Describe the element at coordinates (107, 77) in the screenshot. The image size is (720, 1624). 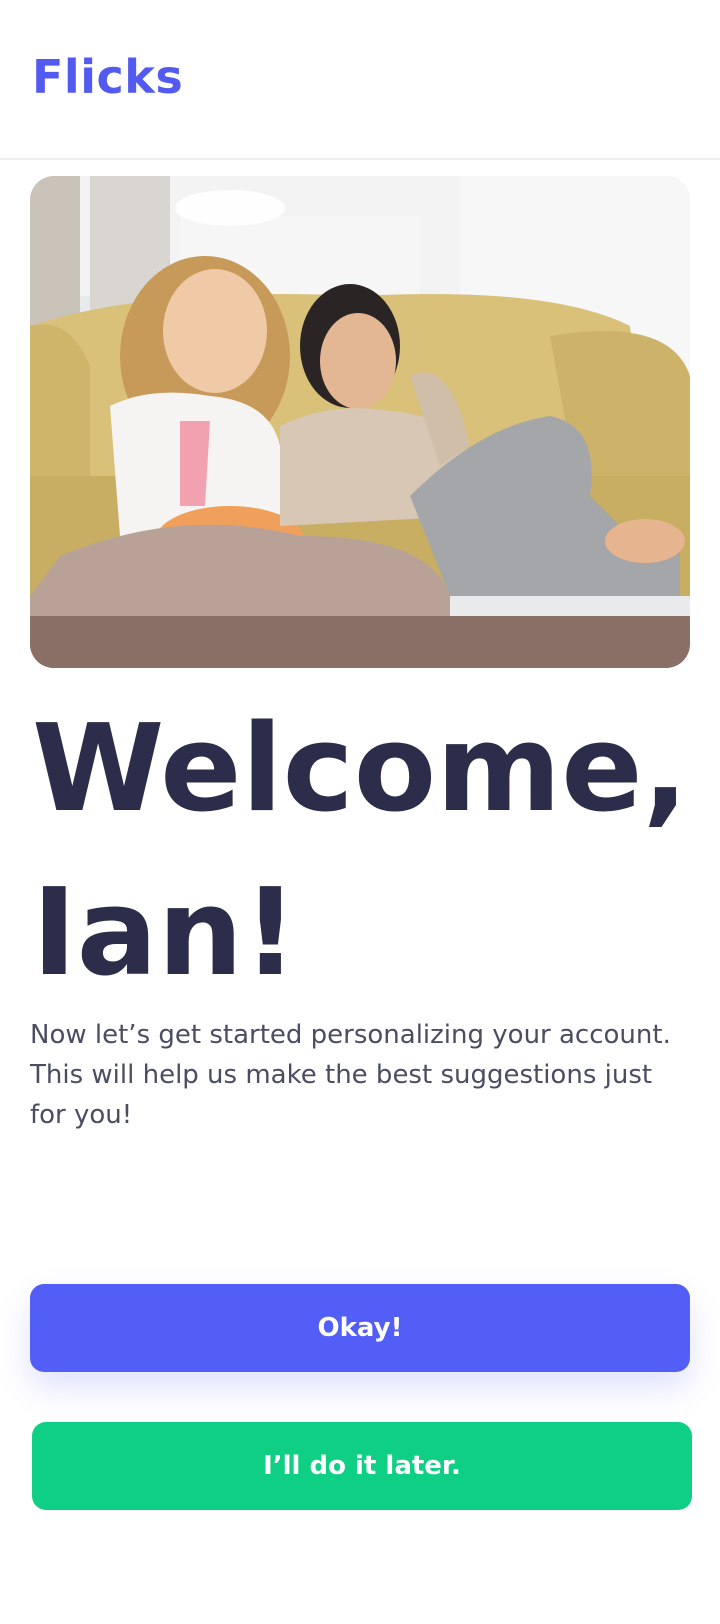
I see `brand-logo: Flicks` at that location.